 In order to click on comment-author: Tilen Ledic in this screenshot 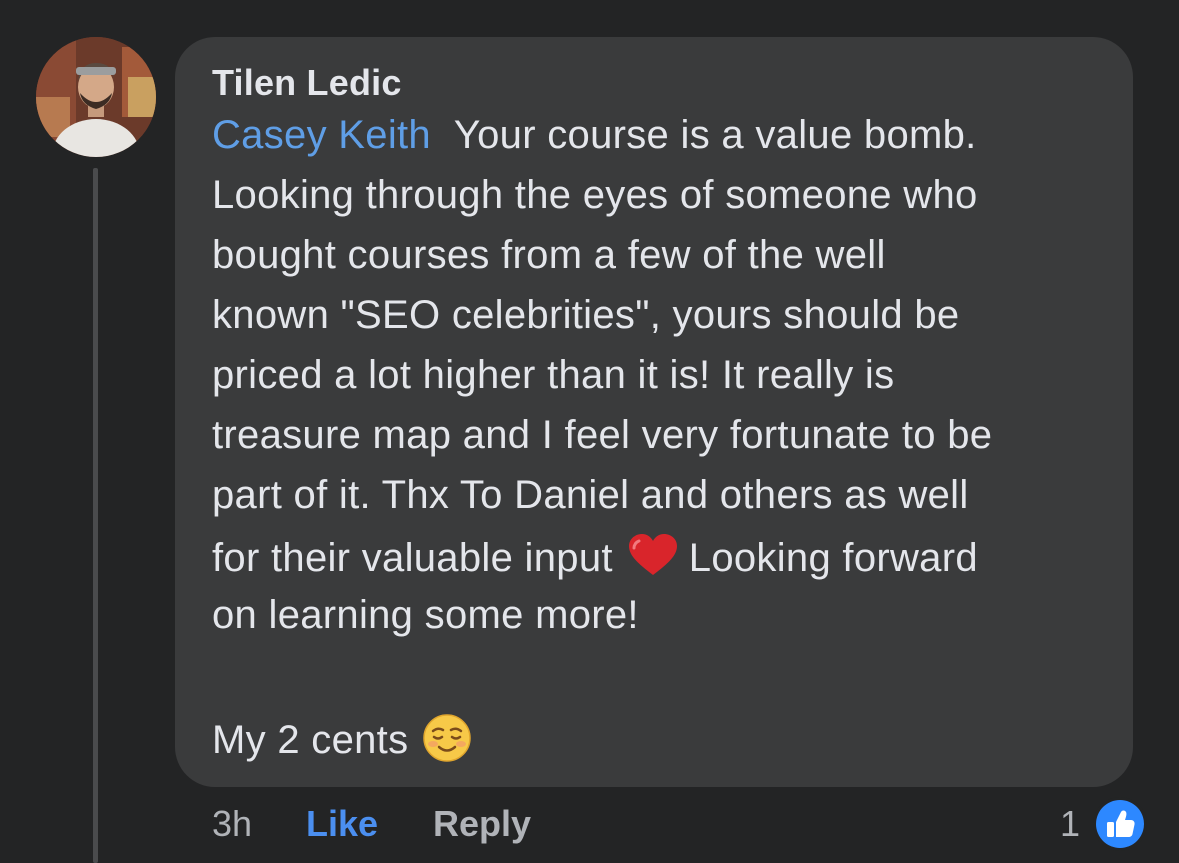, I will do `click(307, 83)`.